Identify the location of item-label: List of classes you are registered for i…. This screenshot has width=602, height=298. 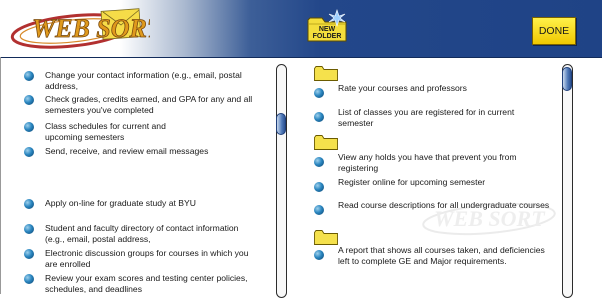
(426, 117).